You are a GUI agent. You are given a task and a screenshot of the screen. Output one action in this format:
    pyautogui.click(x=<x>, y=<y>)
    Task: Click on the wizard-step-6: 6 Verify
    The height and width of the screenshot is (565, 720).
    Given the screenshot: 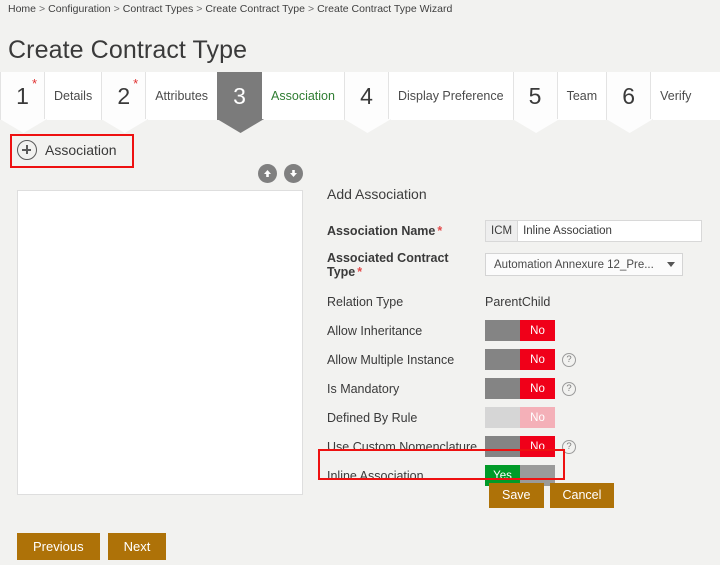 What is the action you would take?
    pyautogui.click(x=653, y=102)
    